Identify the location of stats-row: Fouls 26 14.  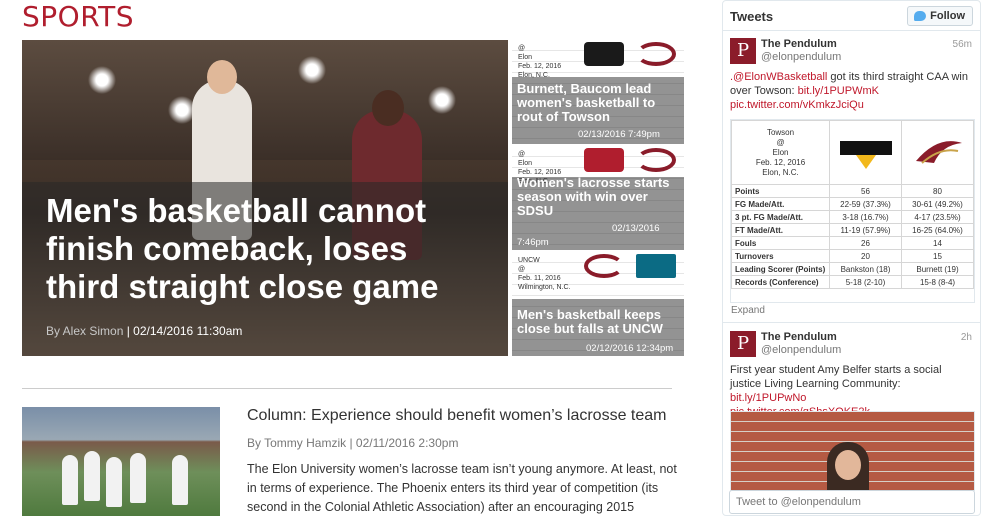
(852, 243).